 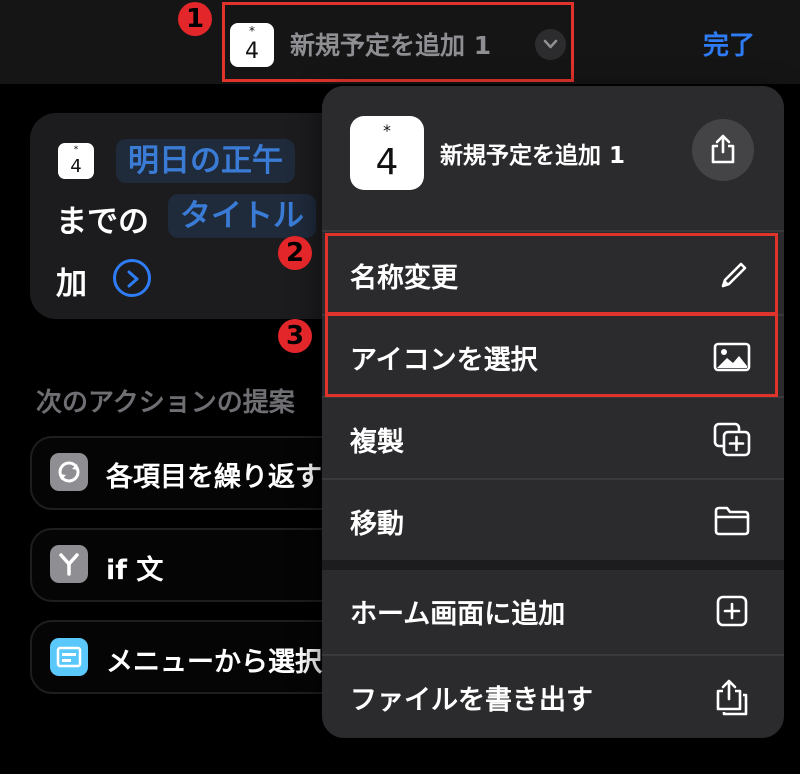 What do you see at coordinates (551, 355) in the screenshot?
I see `highlight-box-choose-icon` at bounding box center [551, 355].